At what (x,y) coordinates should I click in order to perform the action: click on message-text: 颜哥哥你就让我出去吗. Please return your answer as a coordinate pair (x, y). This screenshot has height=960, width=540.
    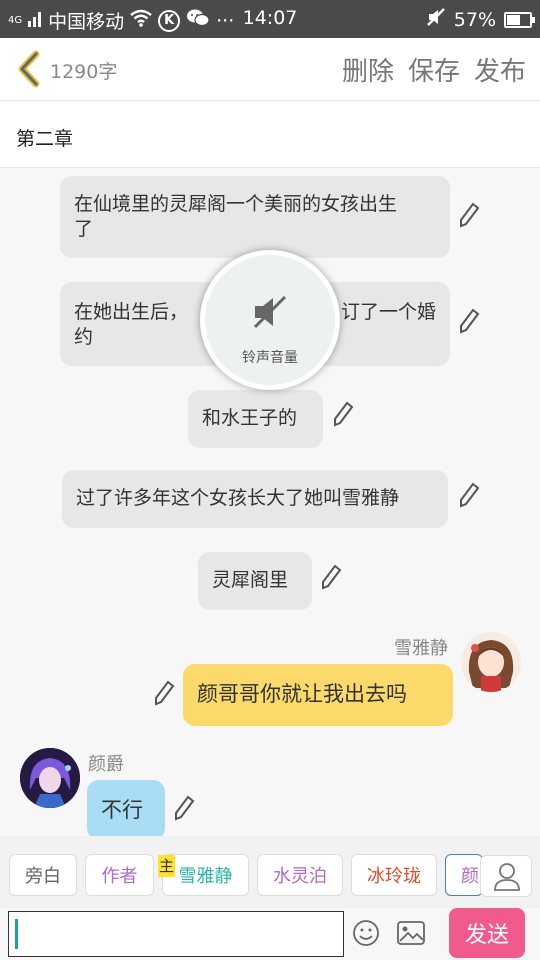
    Looking at the image, I should click on (302, 694).